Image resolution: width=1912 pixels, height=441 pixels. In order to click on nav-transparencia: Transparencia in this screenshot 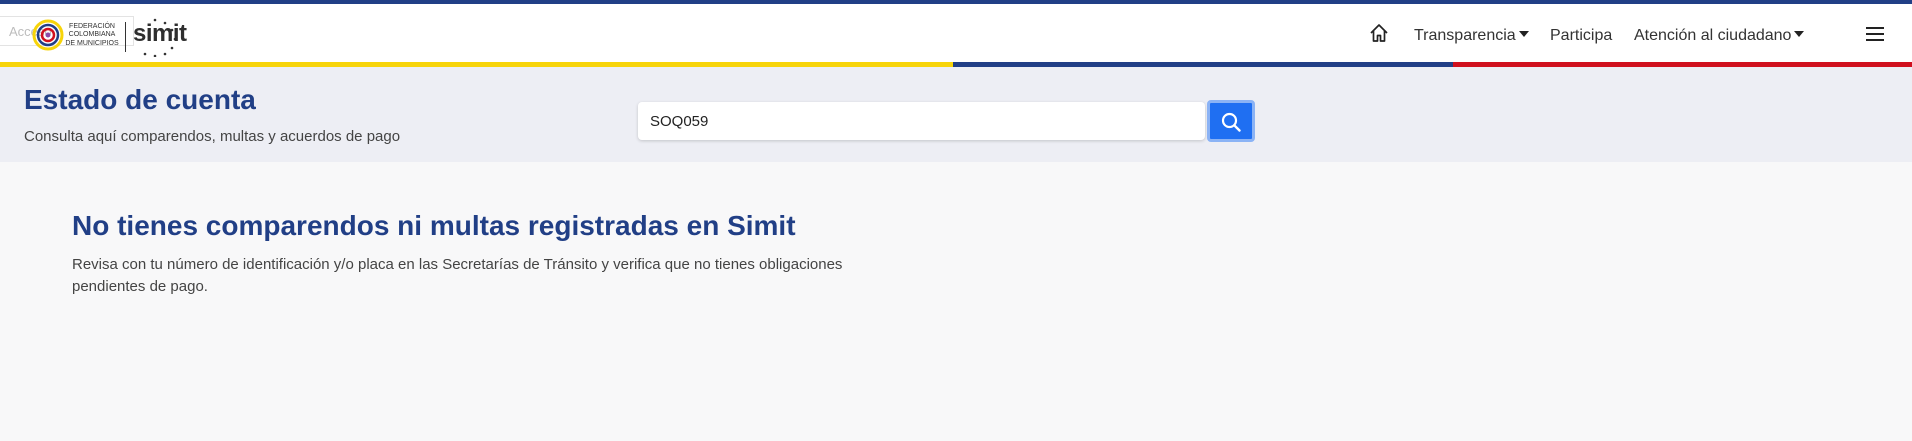, I will do `click(1471, 36)`.